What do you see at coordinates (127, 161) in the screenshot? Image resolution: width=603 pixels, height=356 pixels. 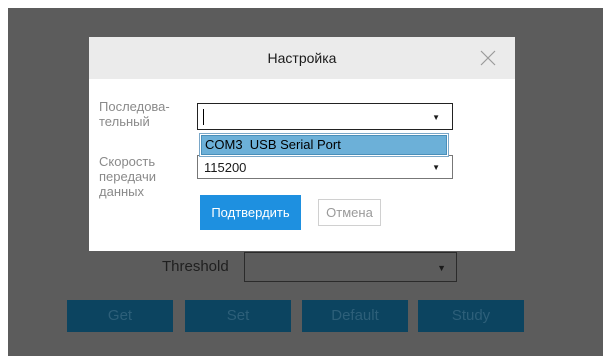 I see `speed-label-line1: Скорость` at bounding box center [127, 161].